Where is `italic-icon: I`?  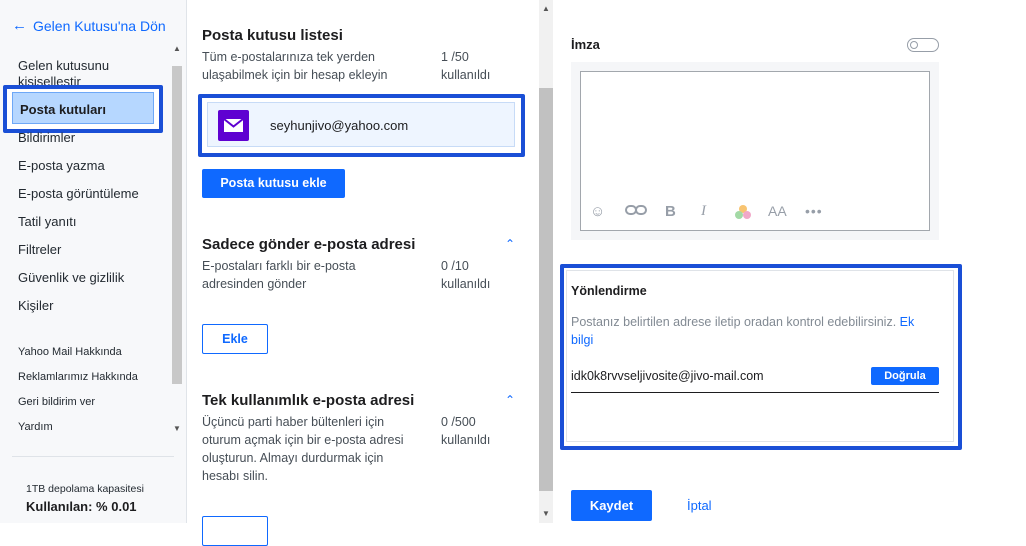
italic-icon: I is located at coordinates (703, 211).